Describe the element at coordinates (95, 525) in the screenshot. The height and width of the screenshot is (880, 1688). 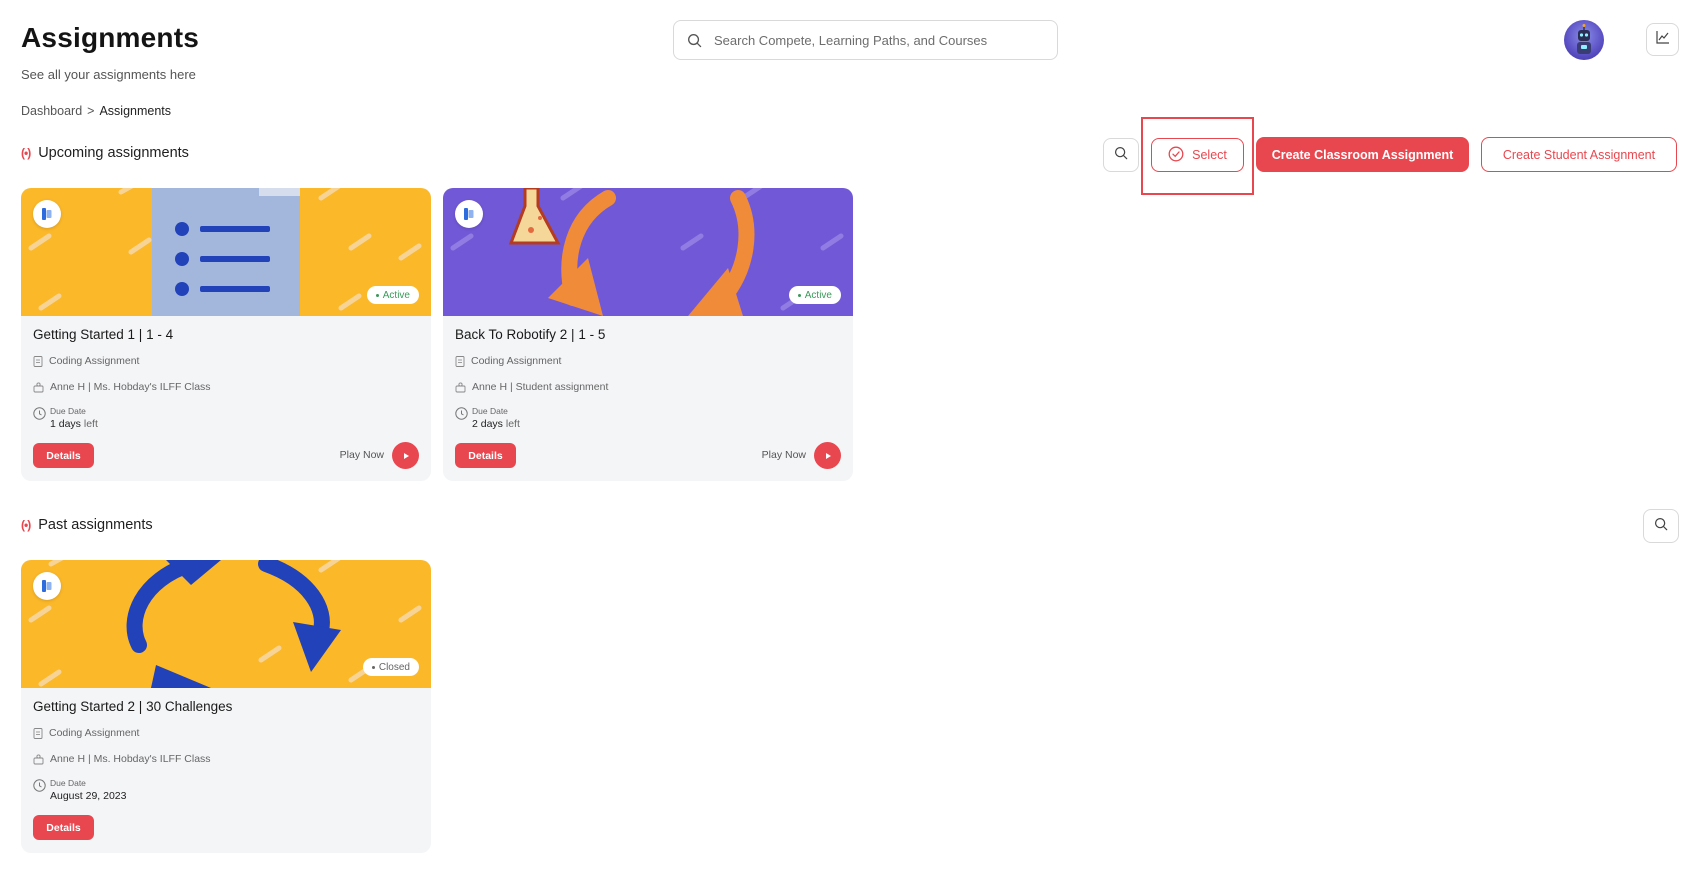
I see `past-section-title: Past assignments` at that location.